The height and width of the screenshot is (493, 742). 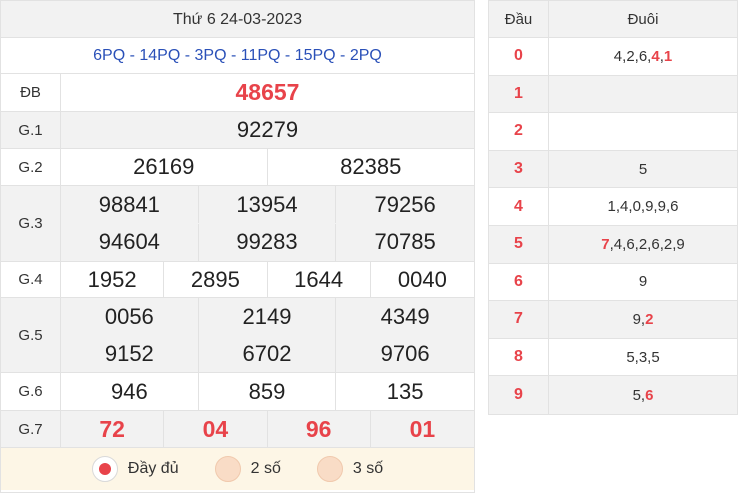 I want to click on tail-digit: 7, so click(x=605, y=244).